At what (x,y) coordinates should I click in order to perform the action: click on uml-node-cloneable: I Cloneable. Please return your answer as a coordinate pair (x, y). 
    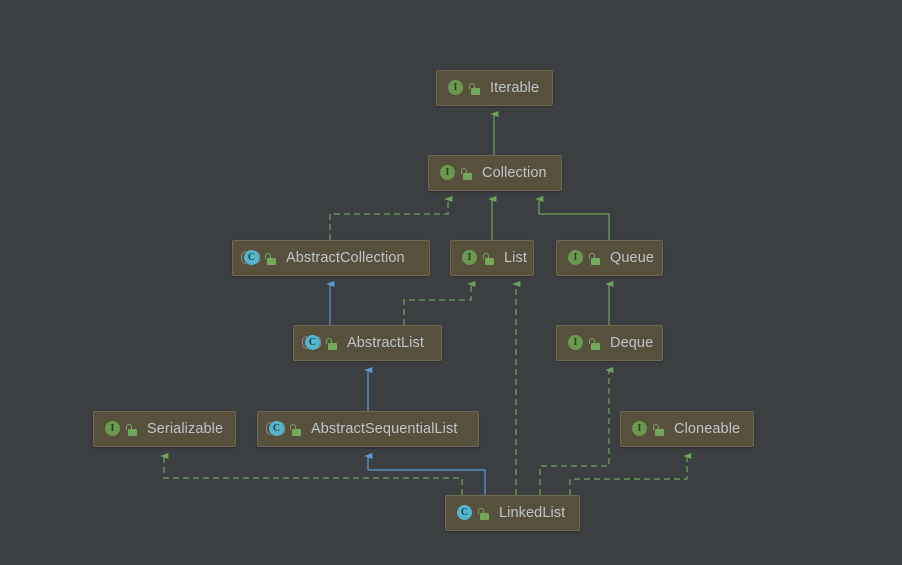
    Looking at the image, I should click on (687, 429).